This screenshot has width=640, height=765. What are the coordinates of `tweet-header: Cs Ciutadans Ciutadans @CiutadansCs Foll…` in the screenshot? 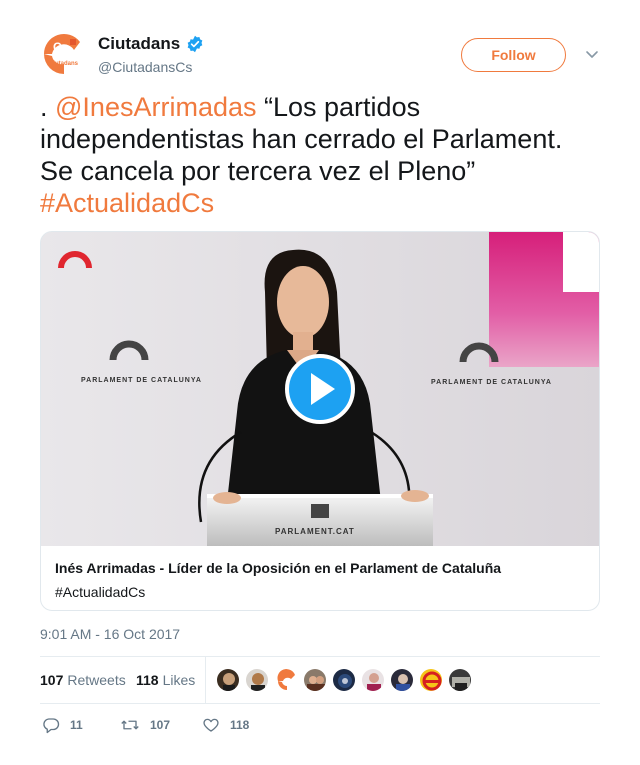 It's located at (320, 55).